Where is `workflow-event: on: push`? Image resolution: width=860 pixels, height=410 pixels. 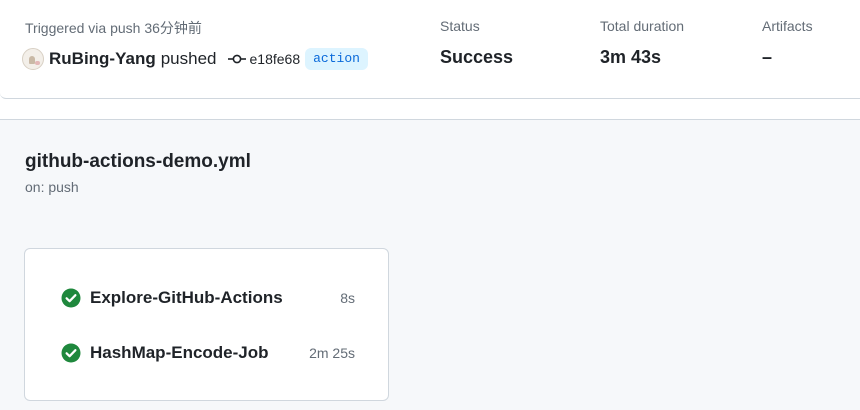 workflow-event: on: push is located at coordinates (52, 187).